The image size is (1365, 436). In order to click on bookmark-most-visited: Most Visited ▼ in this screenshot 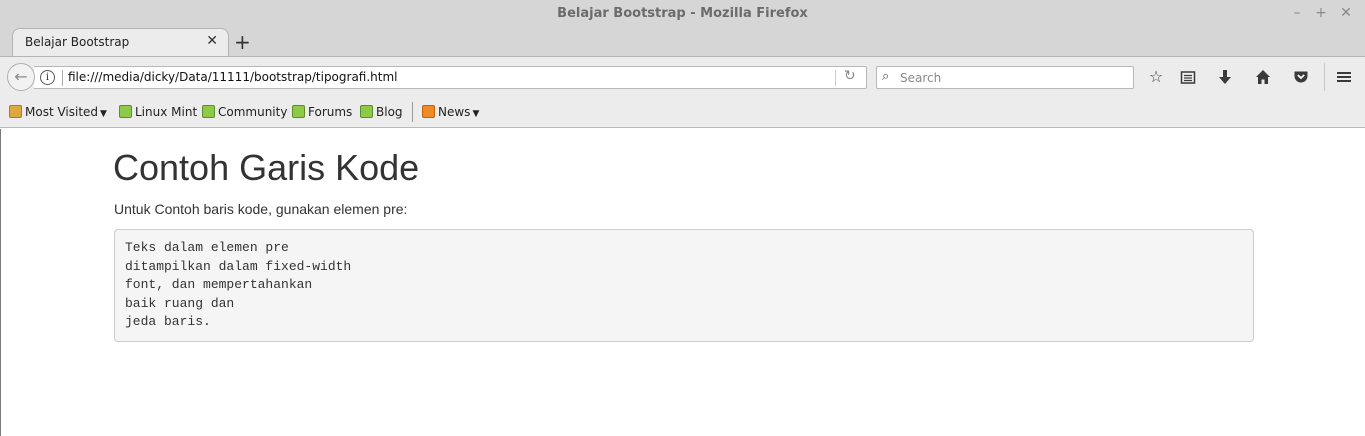, I will do `click(58, 112)`.